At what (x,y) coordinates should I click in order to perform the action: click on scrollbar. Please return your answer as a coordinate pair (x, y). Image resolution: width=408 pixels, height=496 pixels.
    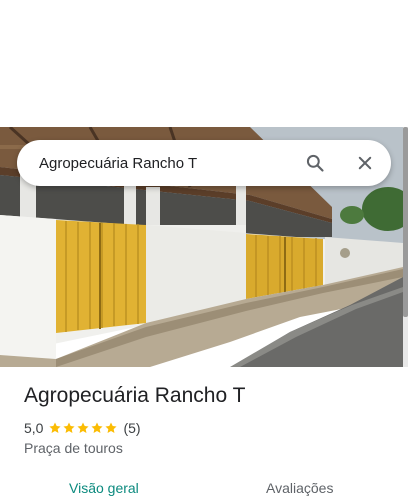
    Looking at the image, I should click on (405, 247).